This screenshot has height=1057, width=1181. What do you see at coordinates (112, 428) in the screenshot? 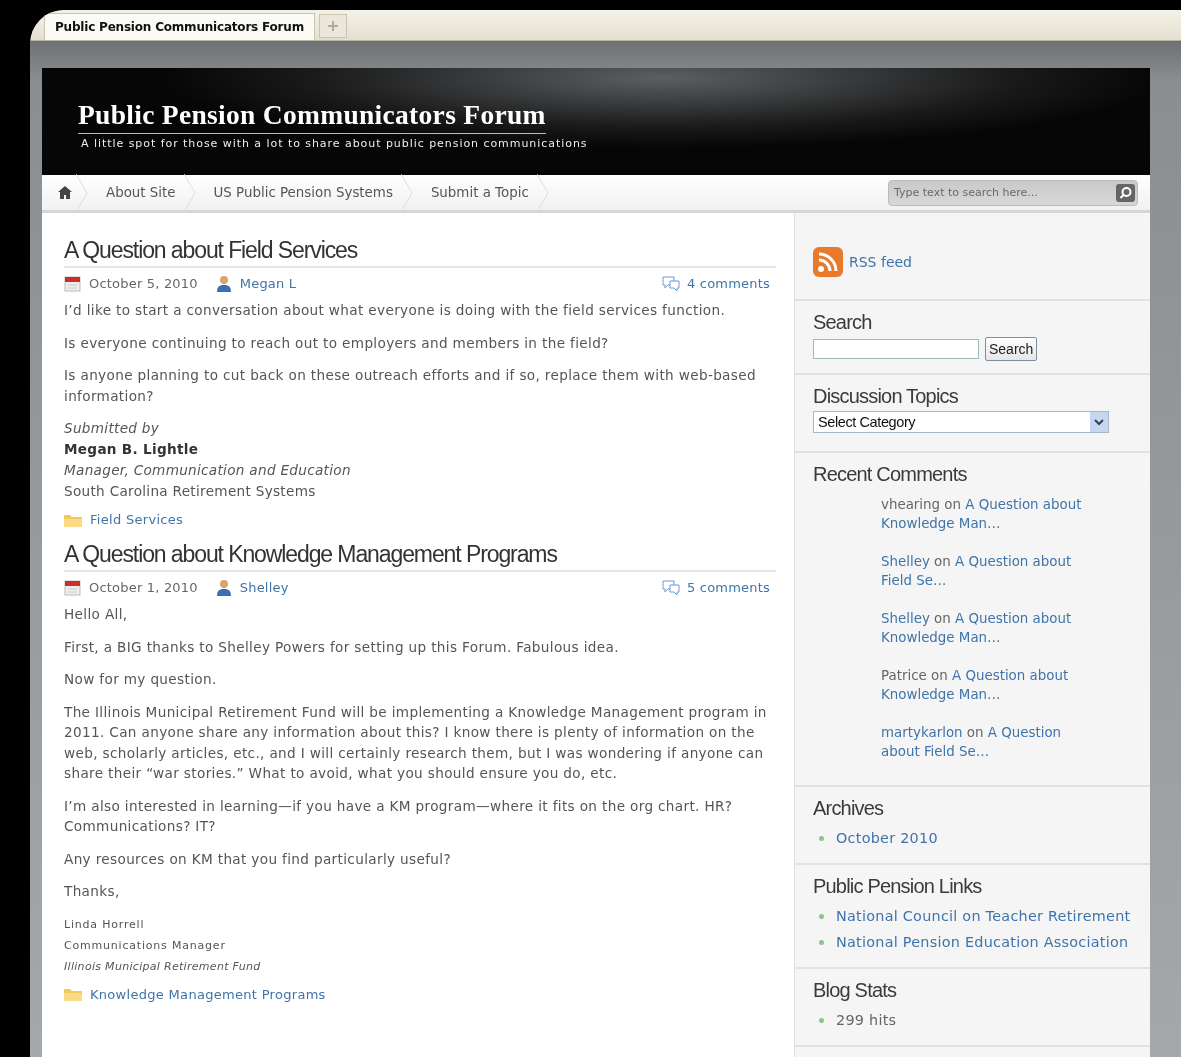
I see `signature-line: Submitted by` at bounding box center [112, 428].